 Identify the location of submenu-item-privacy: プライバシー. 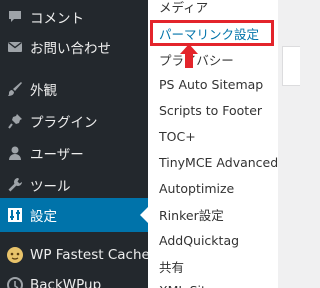
(213, 59).